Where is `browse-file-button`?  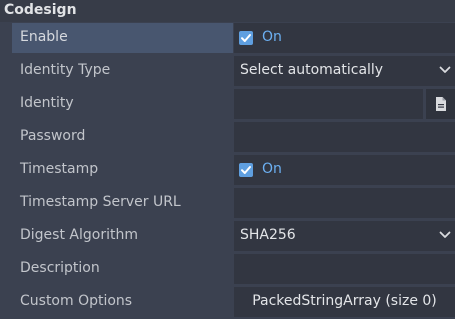 browse-file-button is located at coordinates (440, 104).